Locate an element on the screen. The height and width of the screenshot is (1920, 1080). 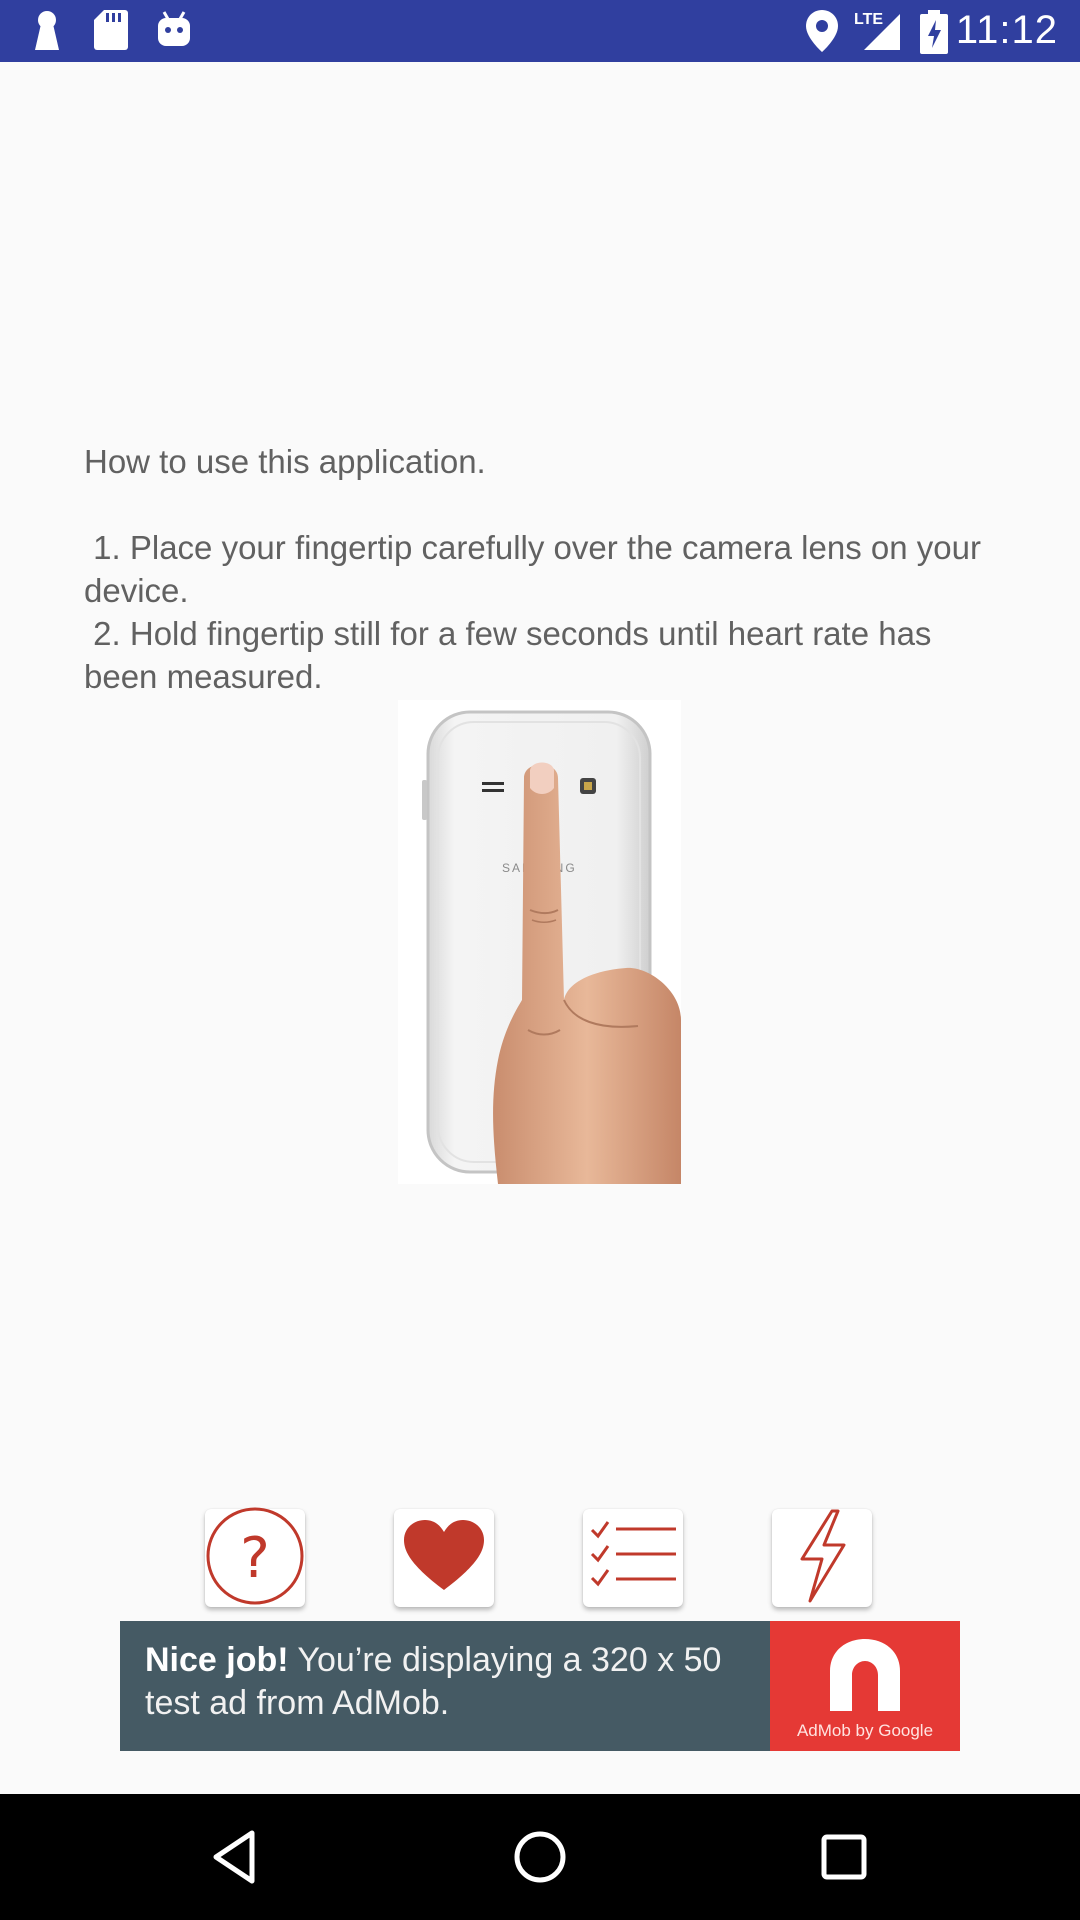
help-button: ? is located at coordinates (255, 1558).